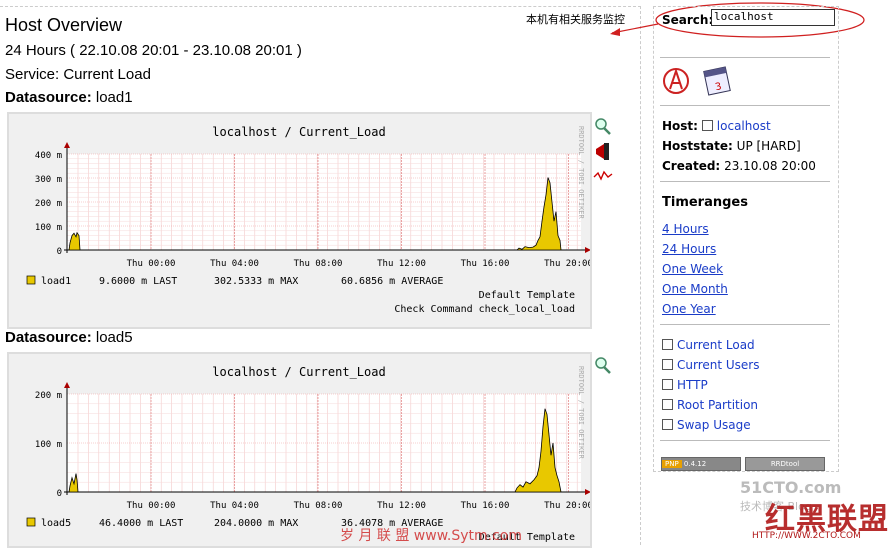 The height and width of the screenshot is (548, 891). Describe the element at coordinates (141, 523) in the screenshot. I see `legend-last: 46.4000 m LAST` at that location.